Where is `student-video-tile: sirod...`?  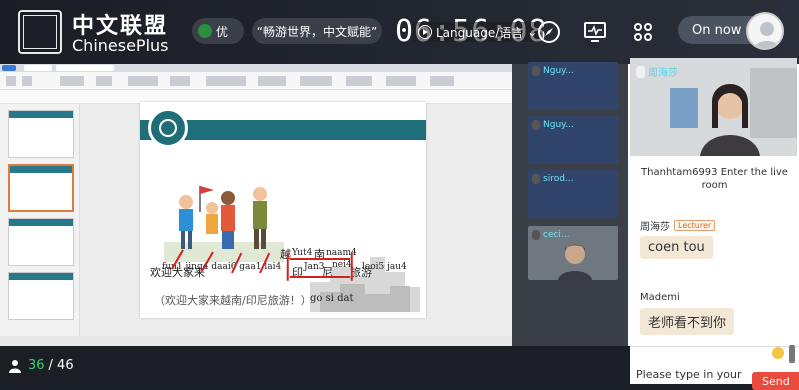
student-video-tile: sirod... is located at coordinates (573, 194).